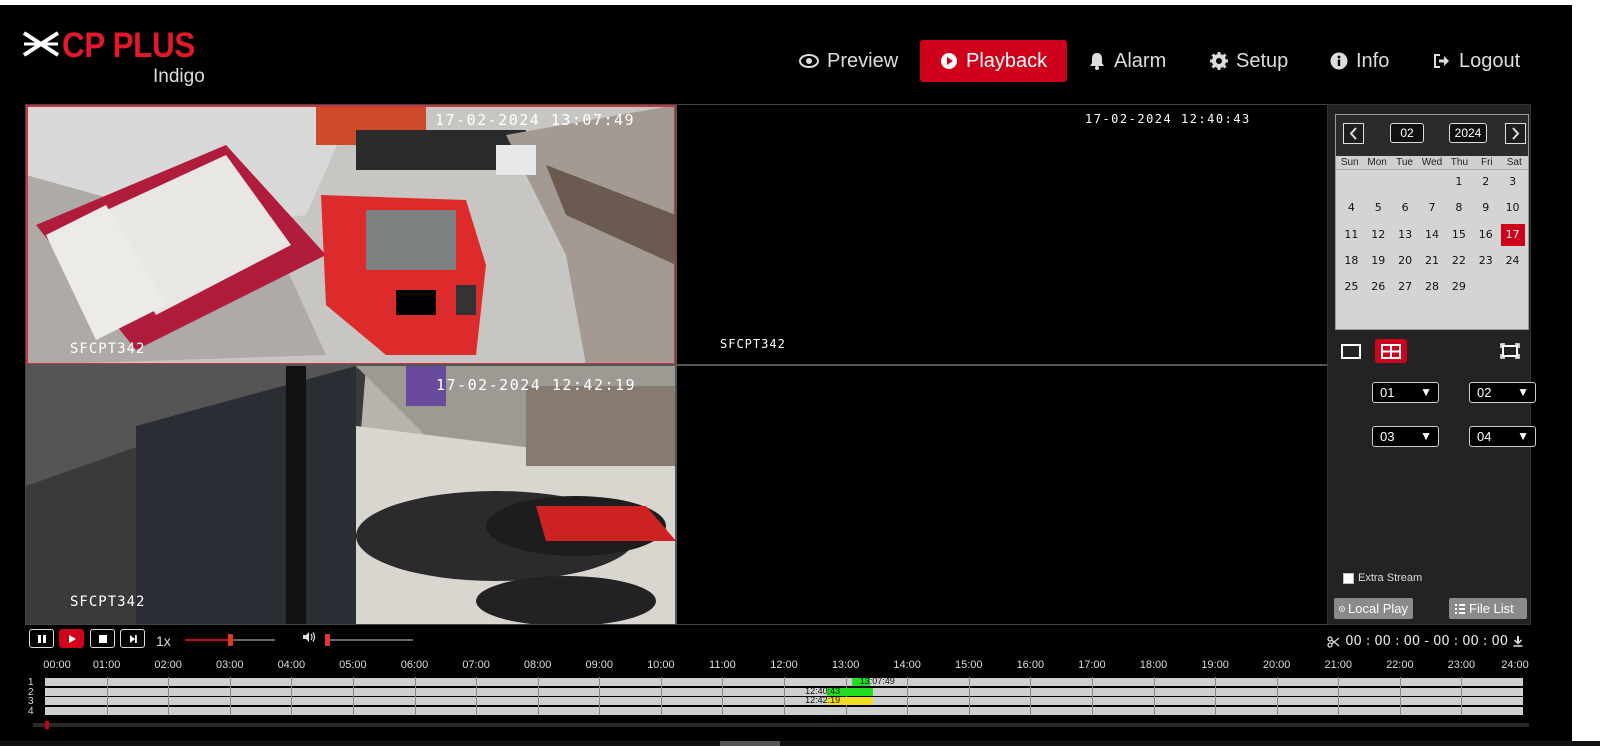 The image size is (1600, 746). What do you see at coordinates (809, 61) in the screenshot?
I see `eye-icon` at bounding box center [809, 61].